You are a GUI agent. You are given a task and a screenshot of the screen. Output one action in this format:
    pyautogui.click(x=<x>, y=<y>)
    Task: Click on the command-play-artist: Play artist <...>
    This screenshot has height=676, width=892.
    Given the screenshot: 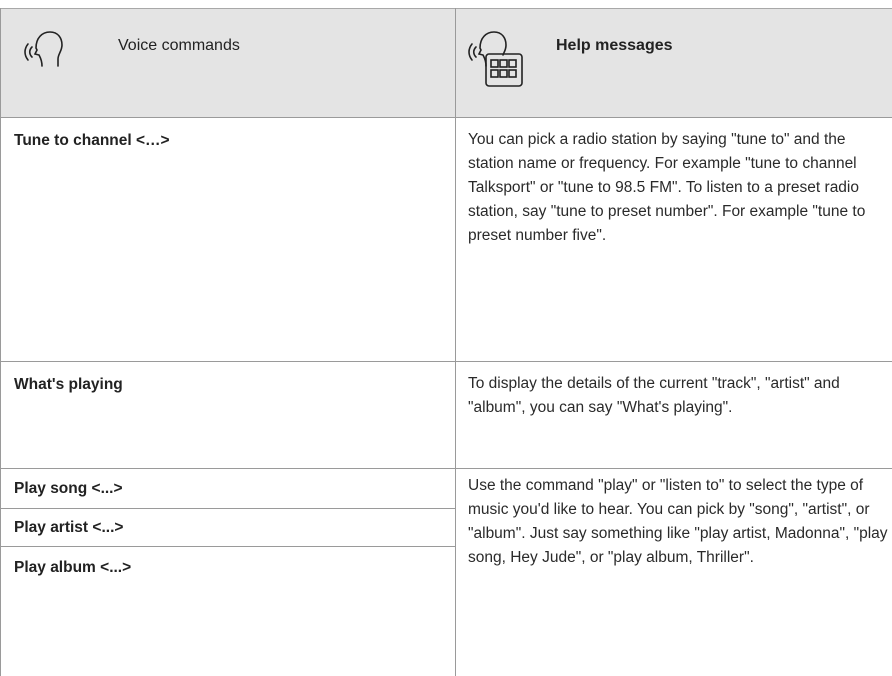 What is the action you would take?
    pyautogui.click(x=69, y=527)
    